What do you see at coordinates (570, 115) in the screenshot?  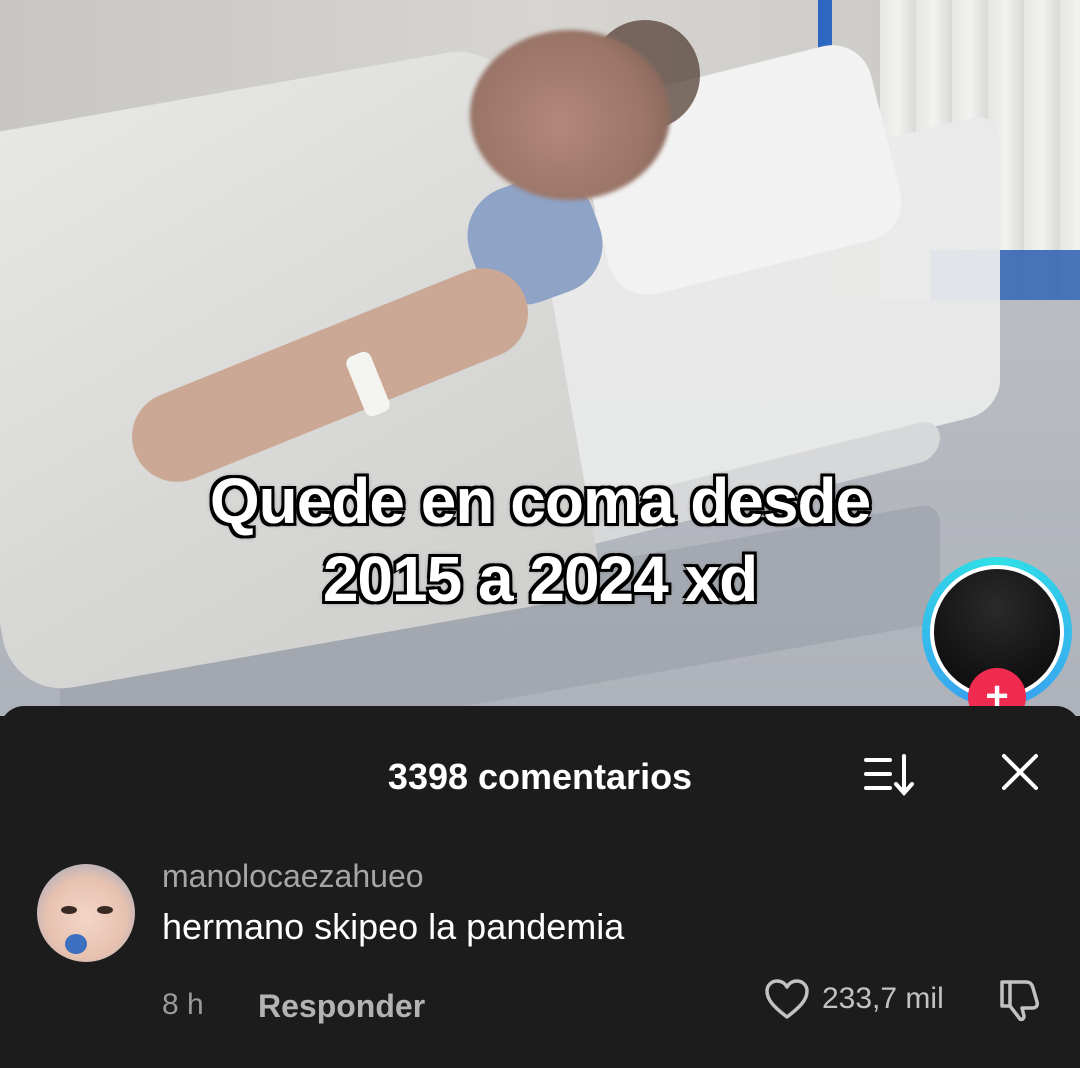 I see `blurred-face` at bounding box center [570, 115].